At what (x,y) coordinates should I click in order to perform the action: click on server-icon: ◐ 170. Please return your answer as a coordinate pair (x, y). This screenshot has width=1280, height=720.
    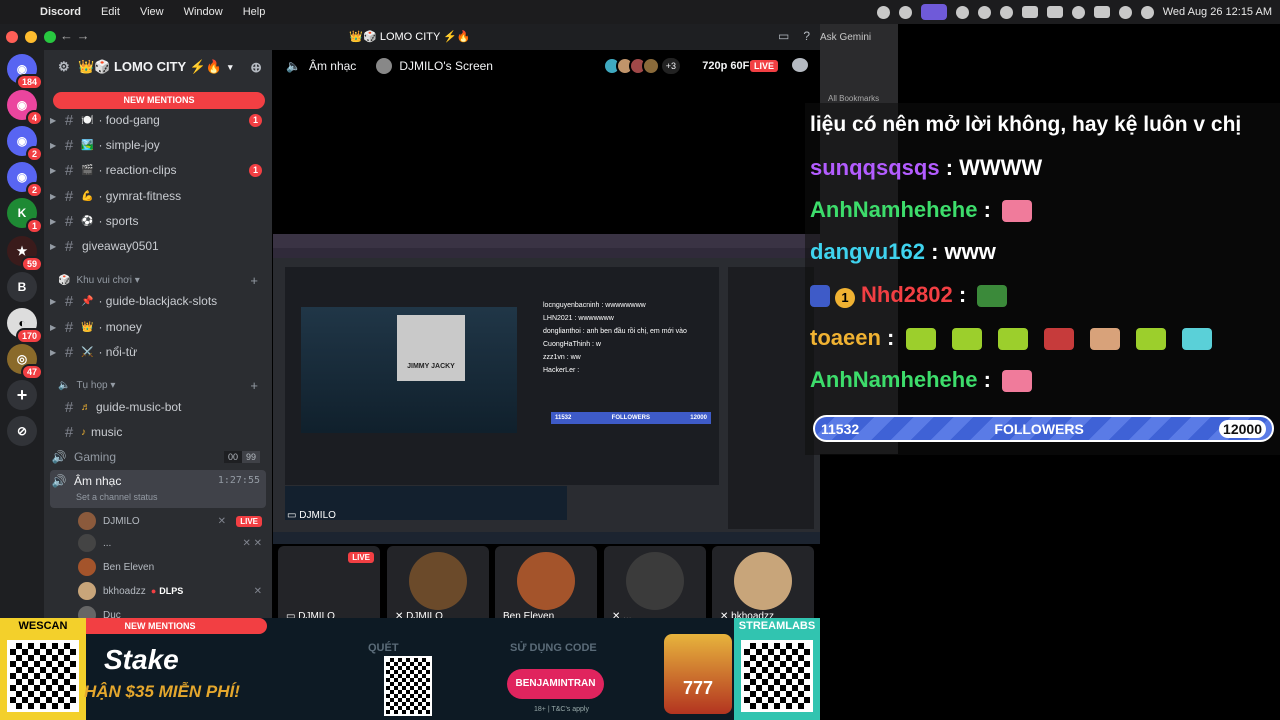
    Looking at the image, I should click on (25, 326).